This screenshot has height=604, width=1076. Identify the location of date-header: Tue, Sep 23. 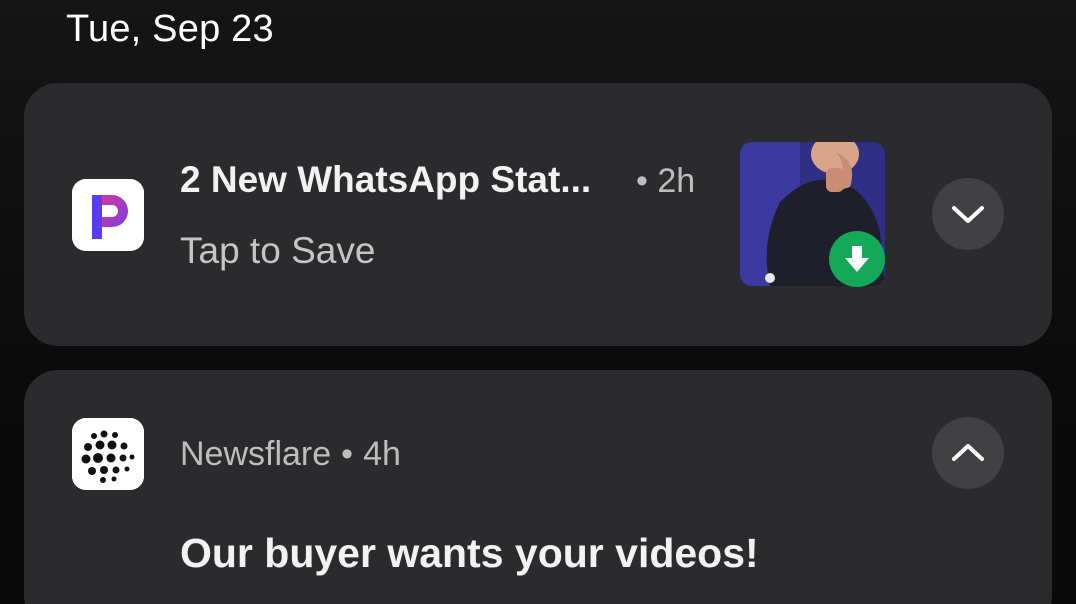
(170, 29).